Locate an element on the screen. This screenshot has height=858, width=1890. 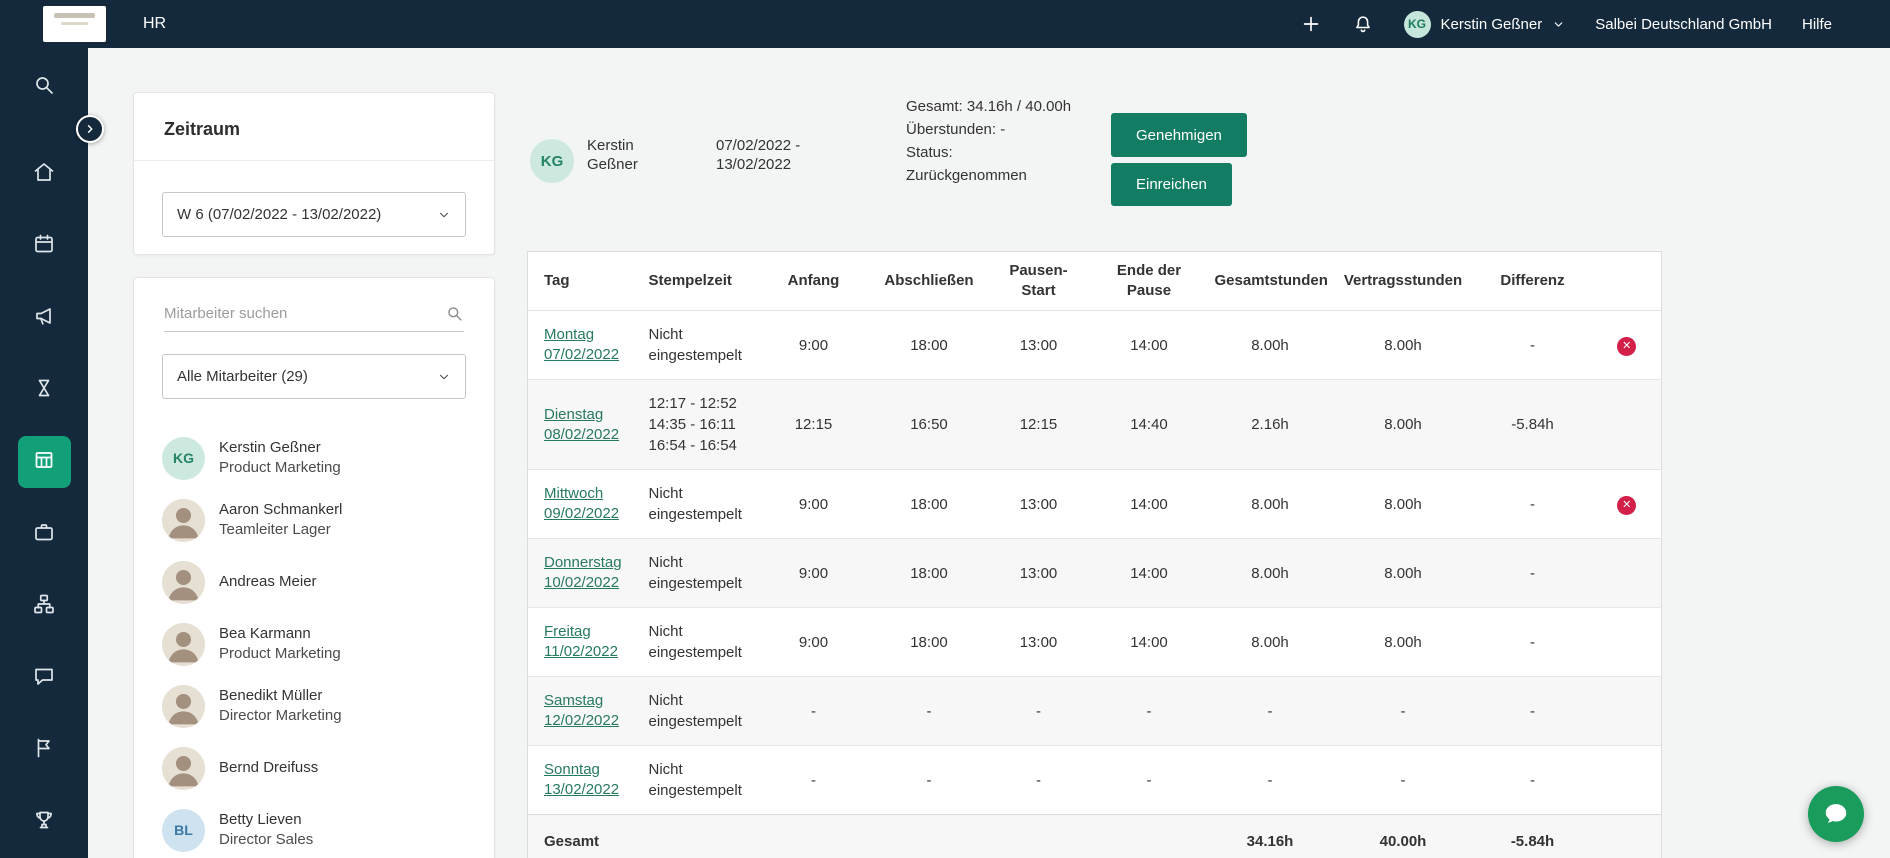
day-link: Freitag 11/02/2022 is located at coordinates (581, 642).